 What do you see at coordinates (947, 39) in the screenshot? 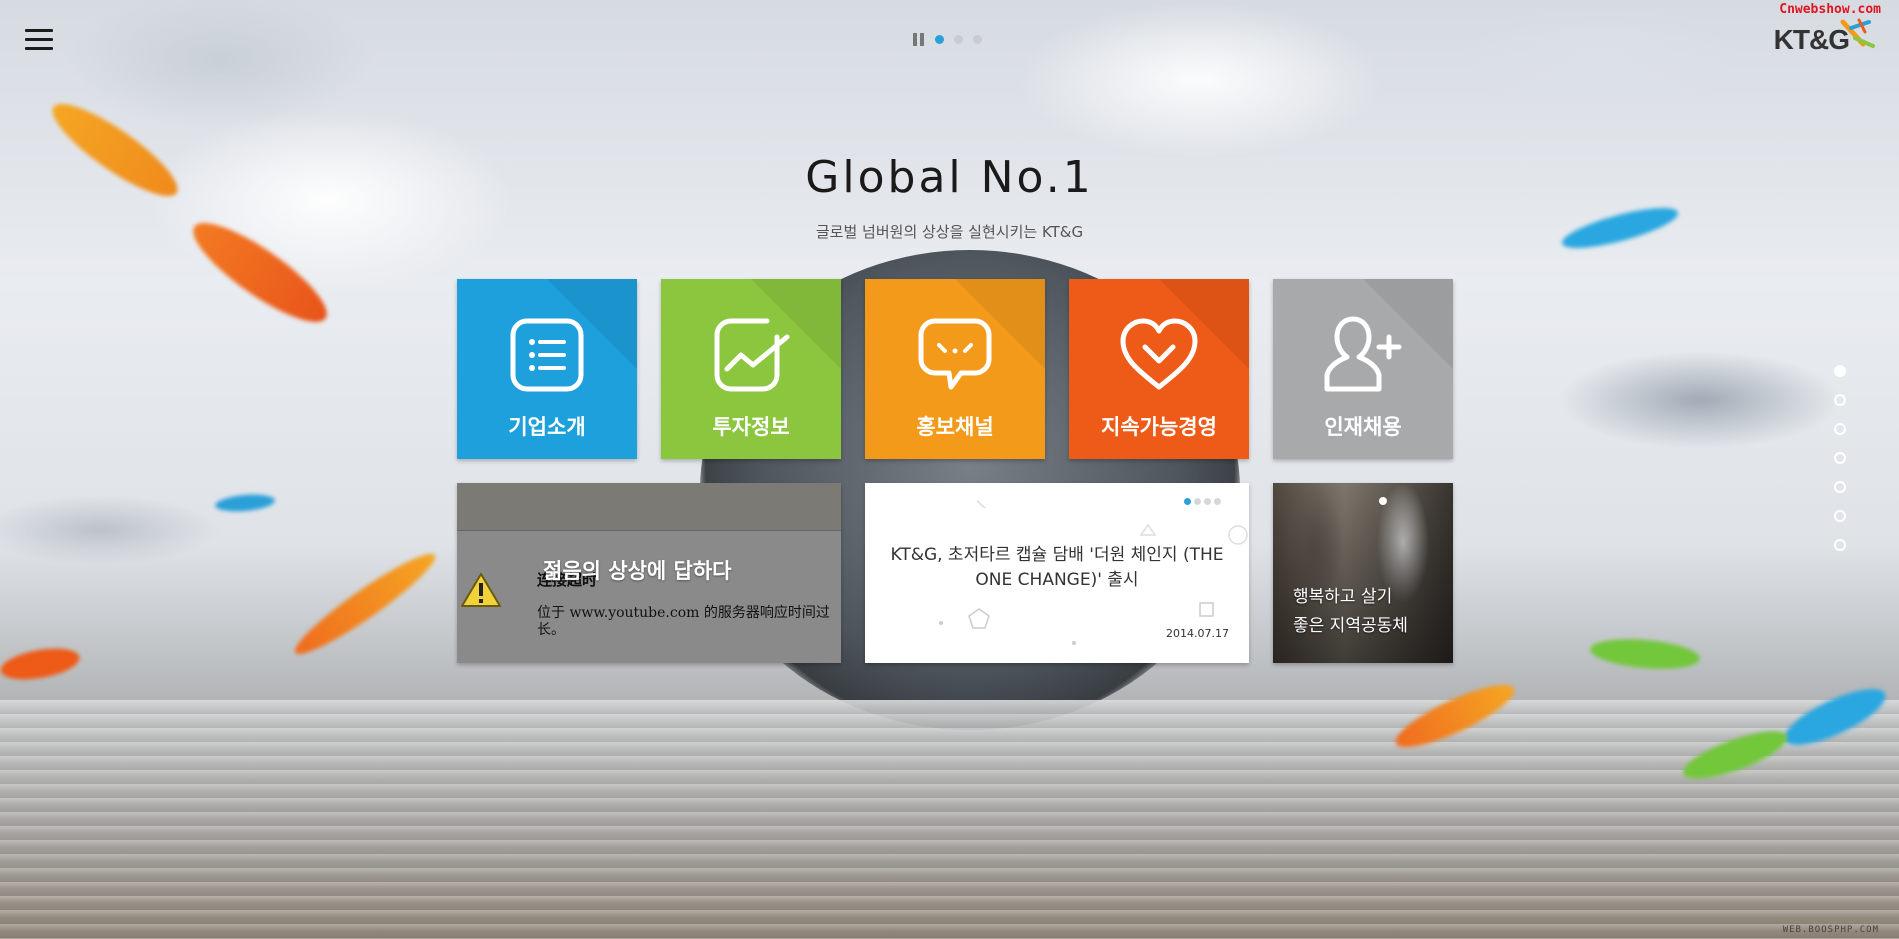
I see `slider-controls` at bounding box center [947, 39].